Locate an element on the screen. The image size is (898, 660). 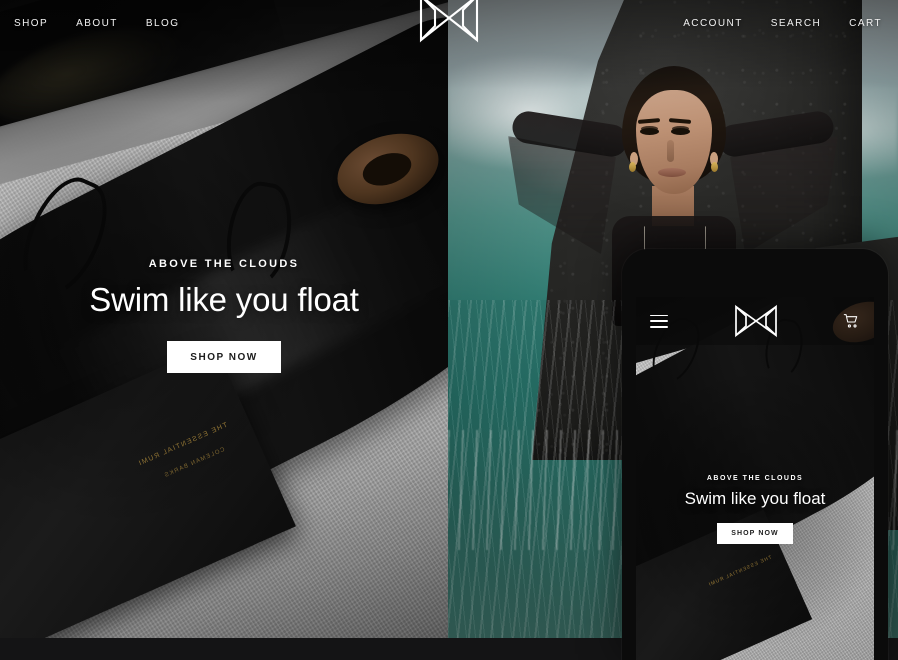
angular-monogram-logo is located at coordinates (449, 23).